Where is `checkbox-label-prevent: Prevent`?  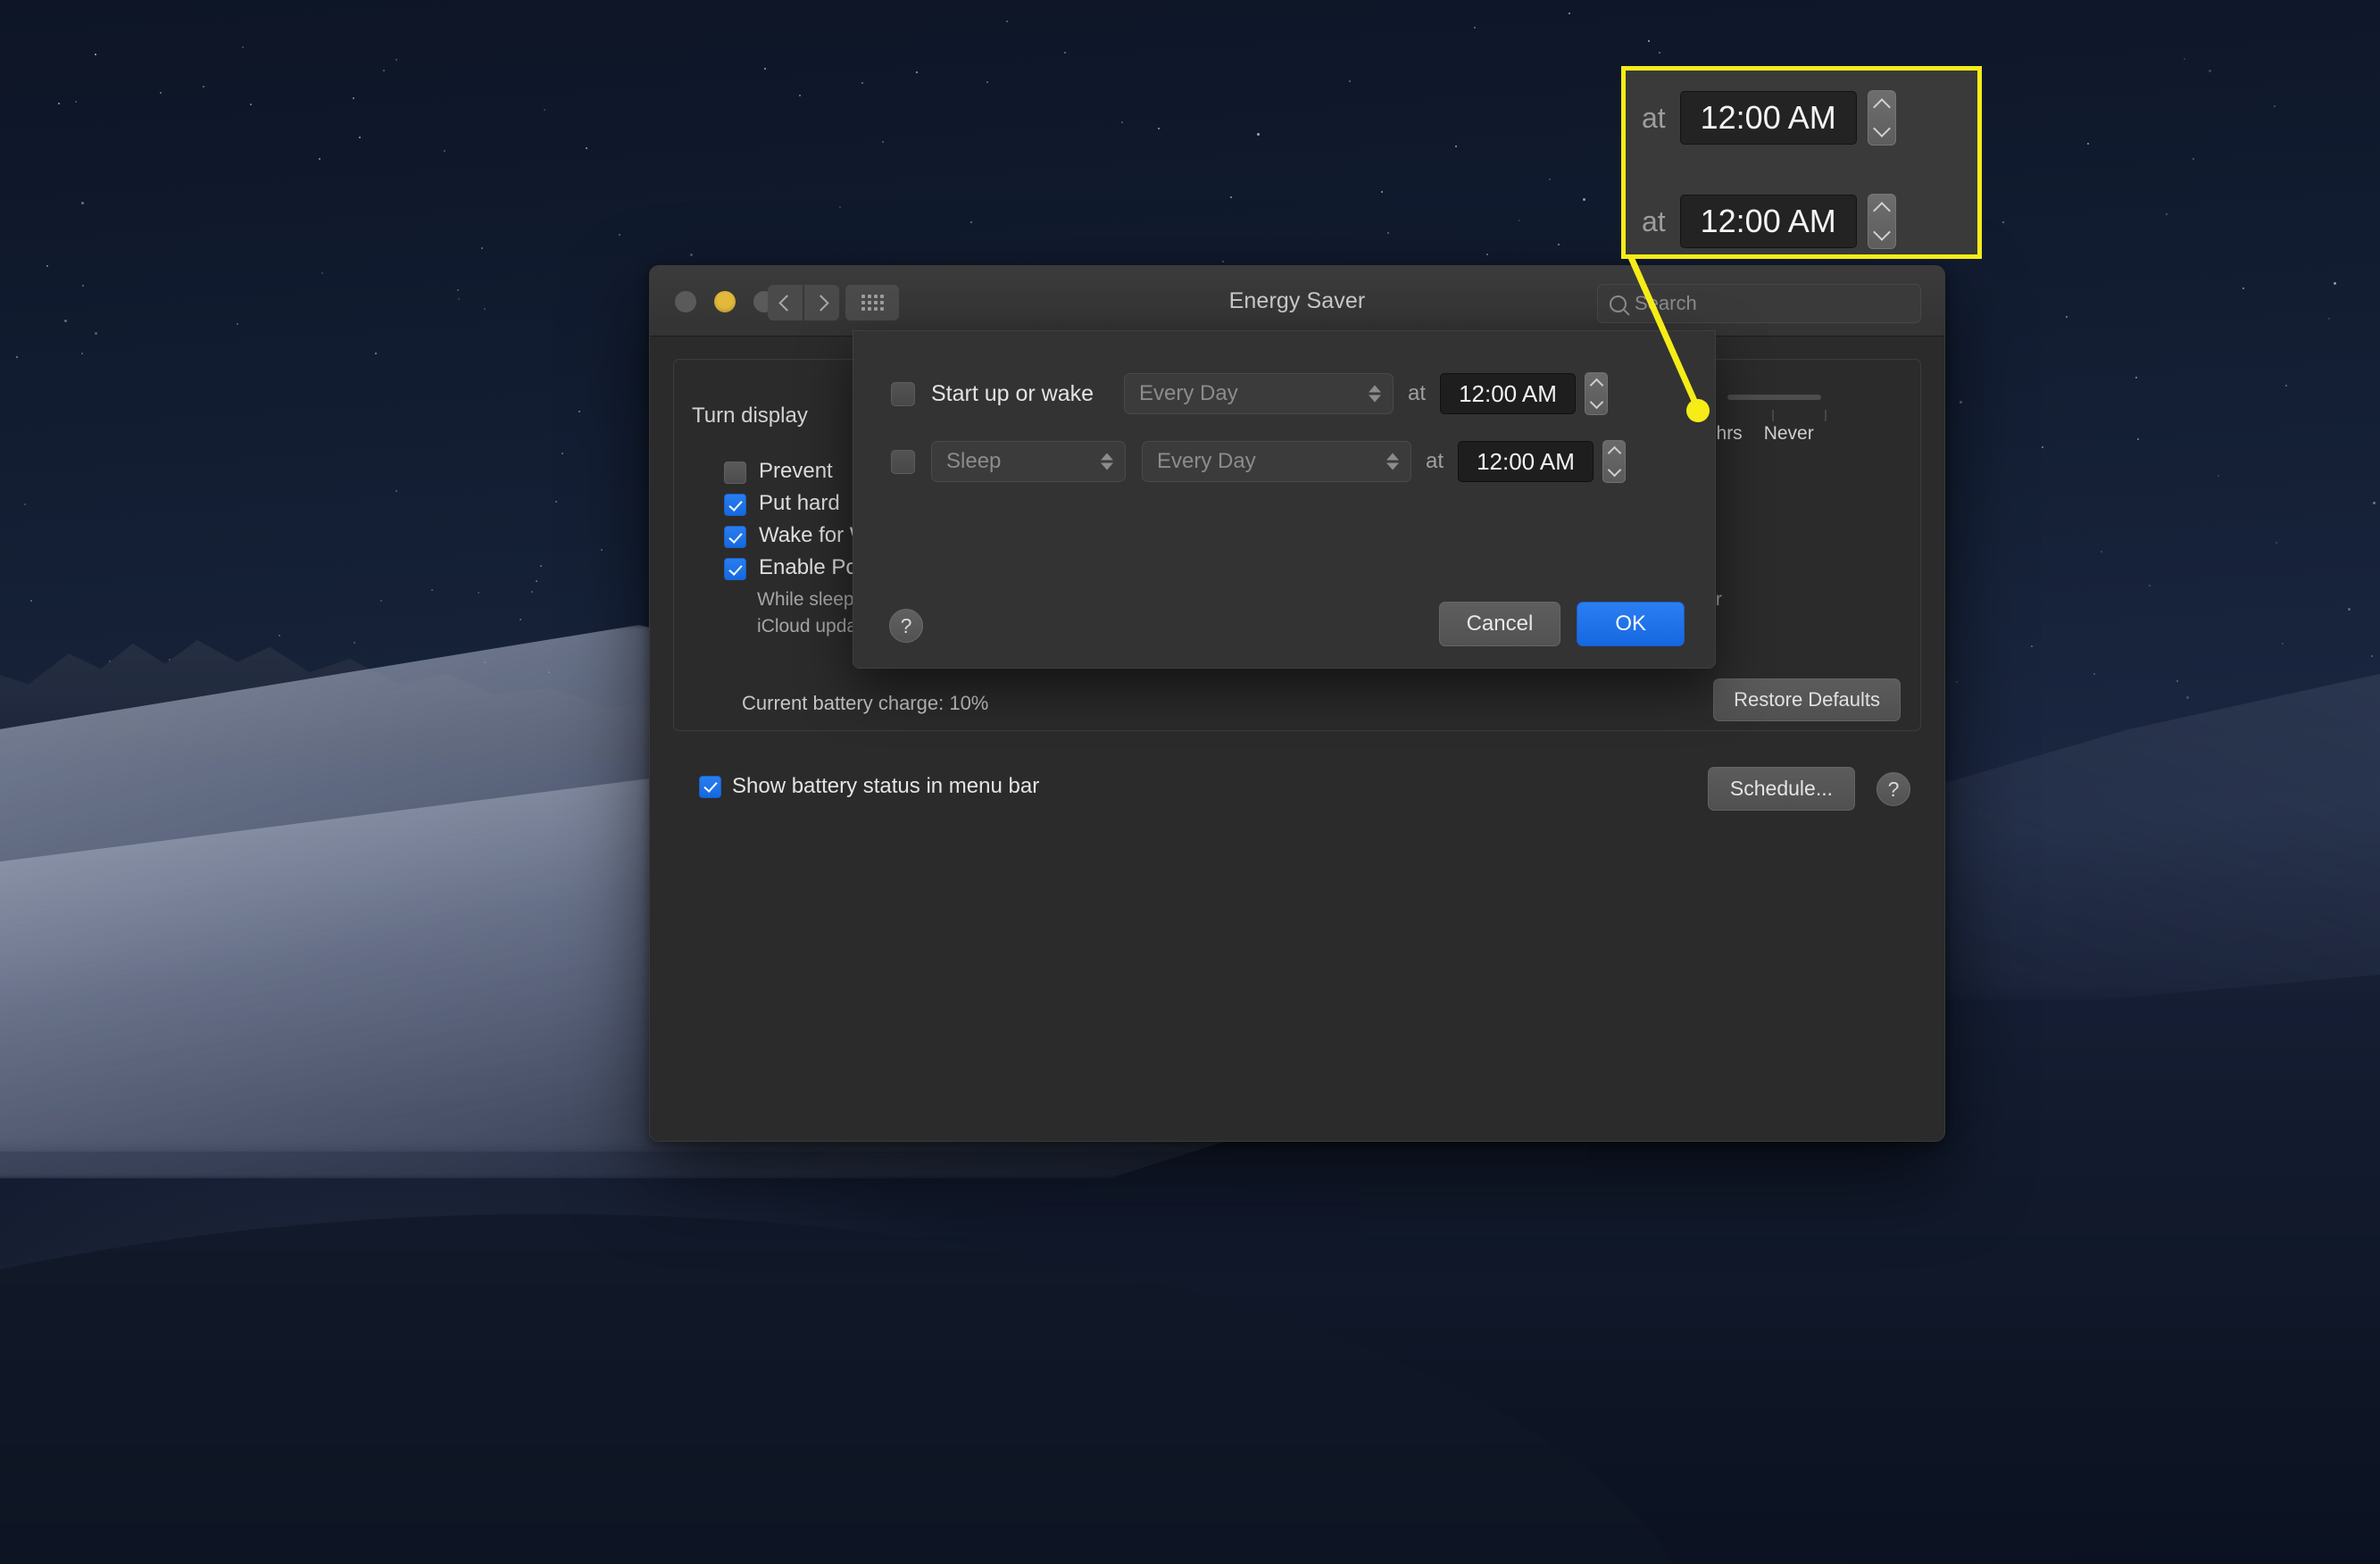
checkbox-label-prevent: Prevent is located at coordinates (796, 471).